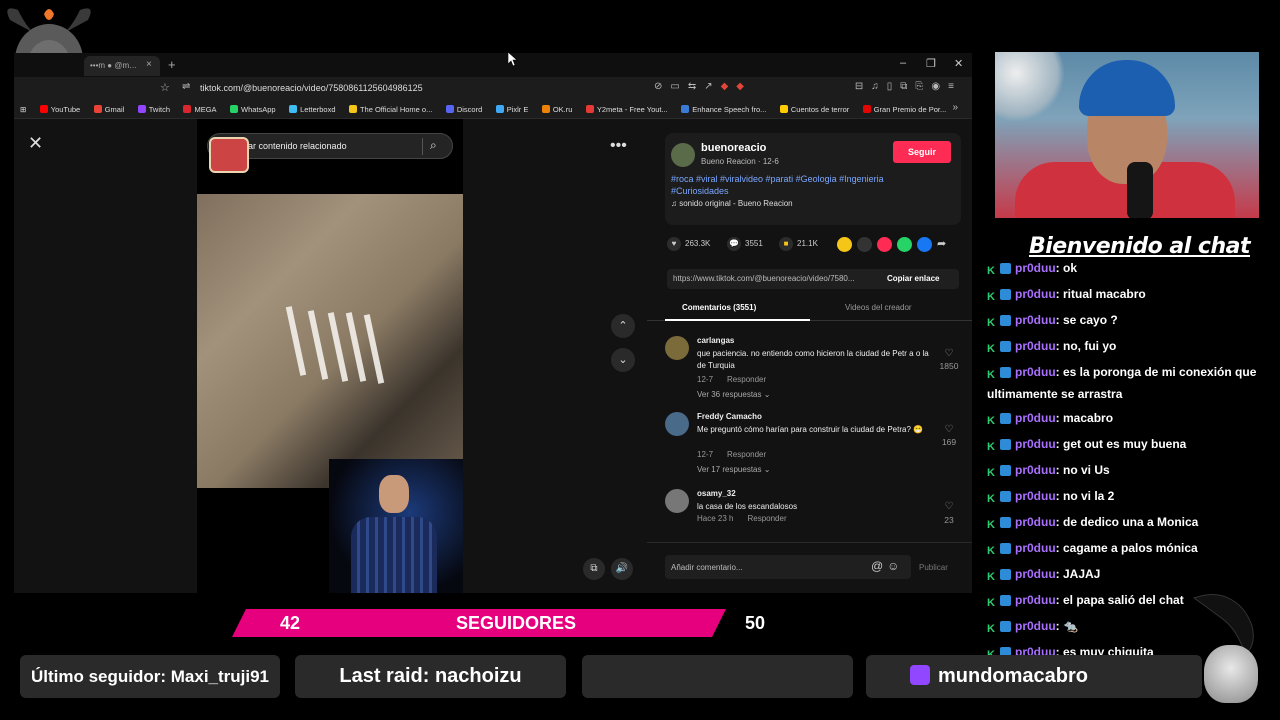 The width and height of the screenshot is (1280, 720). Describe the element at coordinates (729, 416) in the screenshot. I see `comment-user: Freddy Camacho` at that location.